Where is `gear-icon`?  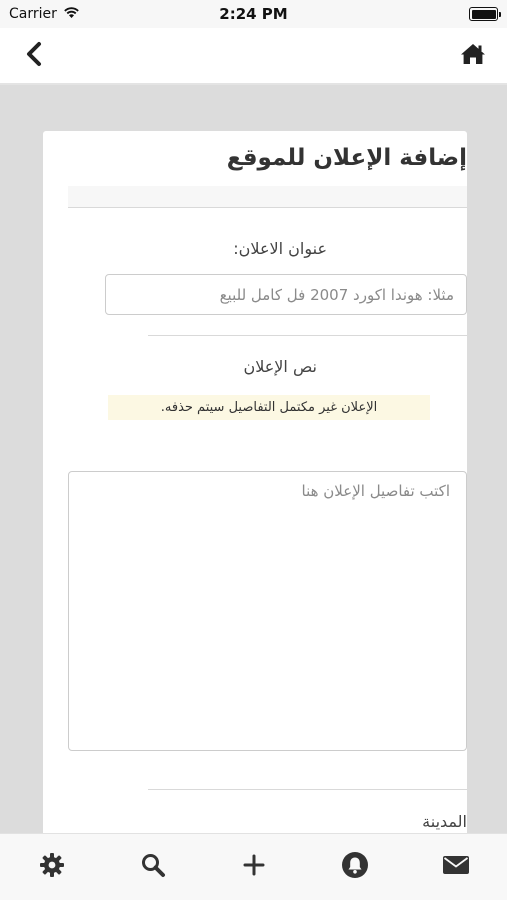 gear-icon is located at coordinates (52, 867).